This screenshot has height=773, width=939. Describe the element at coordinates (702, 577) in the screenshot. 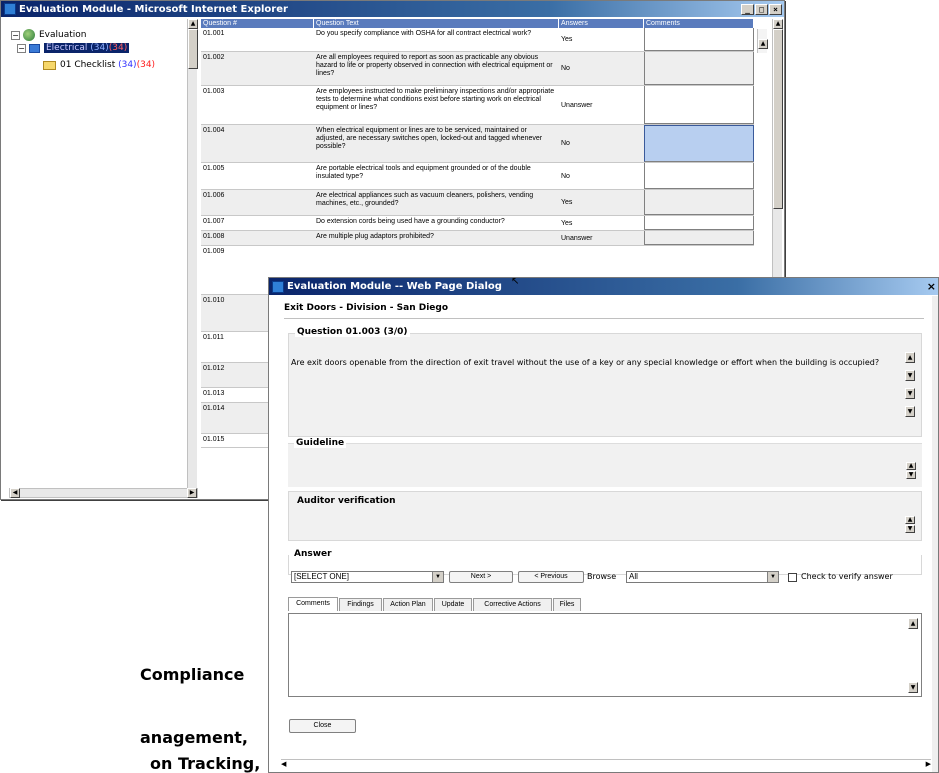

I see `browse-select: All ▼` at that location.